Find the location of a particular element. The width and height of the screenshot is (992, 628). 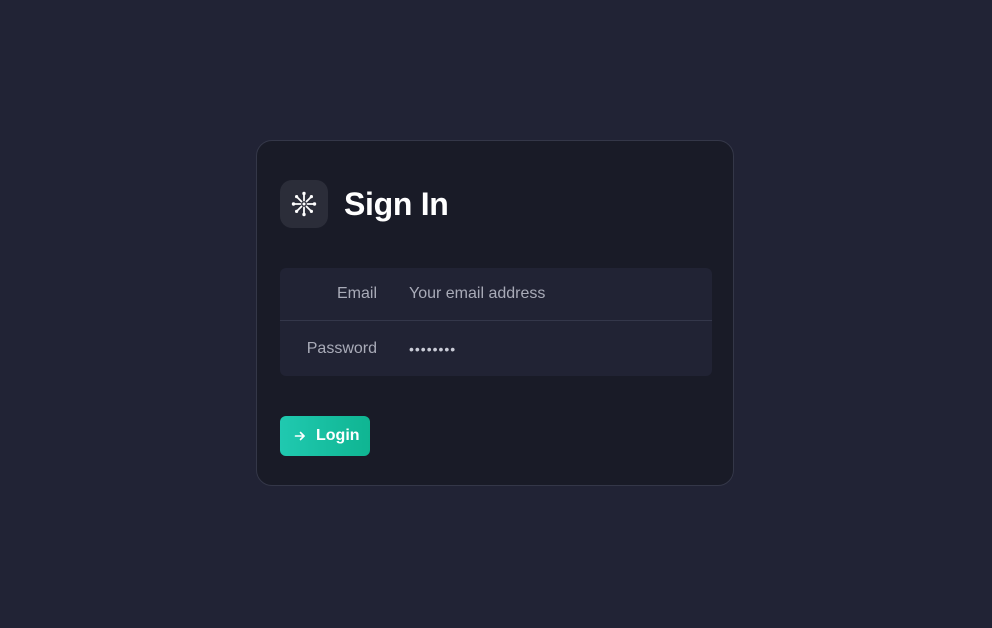

arrow-right-icon is located at coordinates (300, 436).